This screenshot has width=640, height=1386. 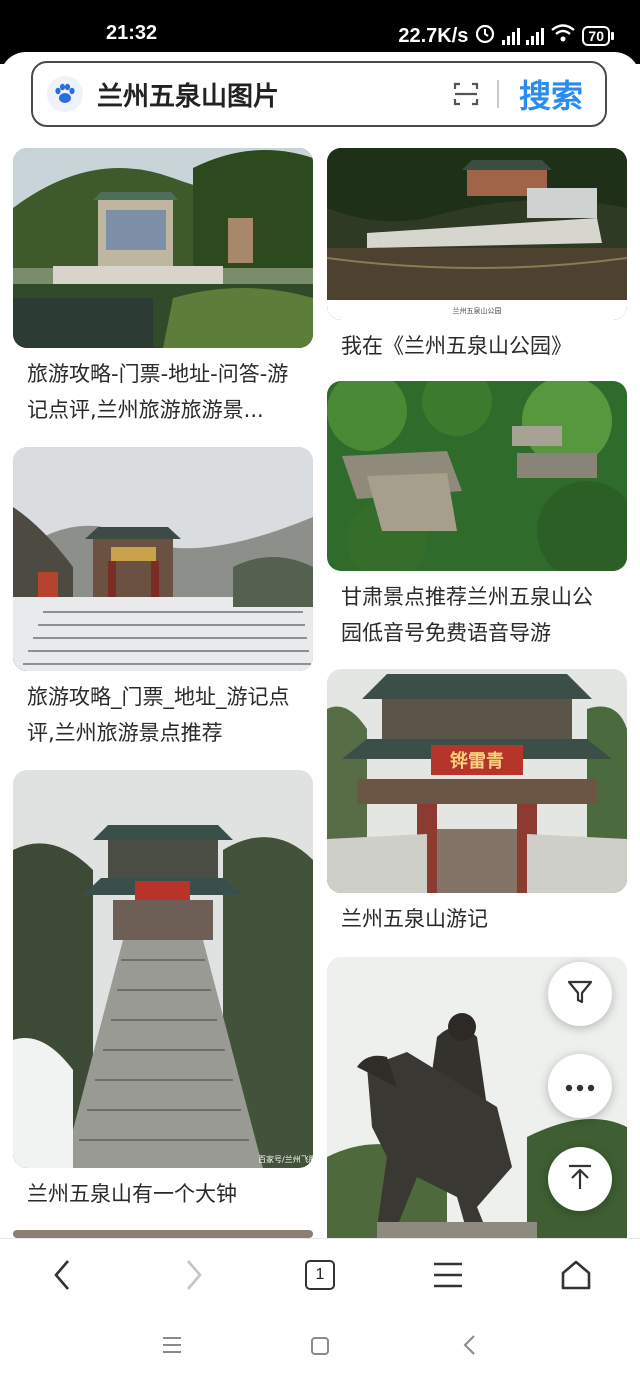 I want to click on more-button, so click(x=580, y=1086).